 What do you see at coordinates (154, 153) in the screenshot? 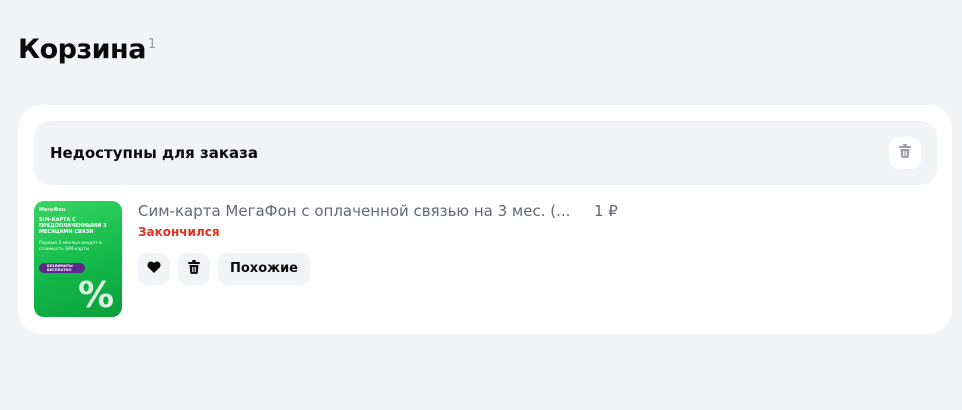
I see `section-title: Недоступны для заказа` at bounding box center [154, 153].